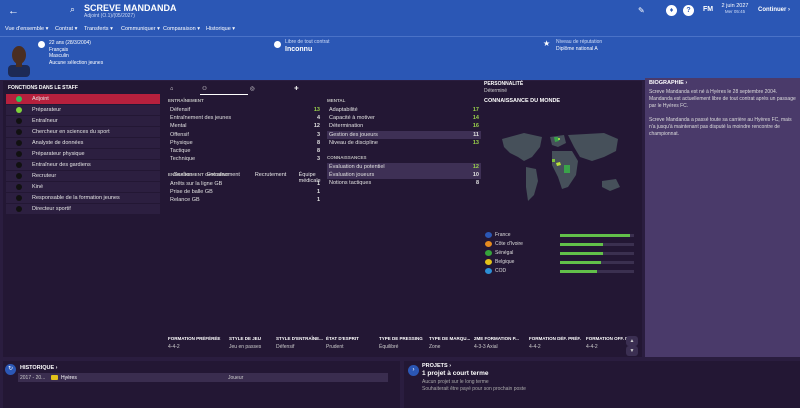 This screenshot has width=800, height=408. I want to click on club-shield-icon: ♦, so click(671, 10).